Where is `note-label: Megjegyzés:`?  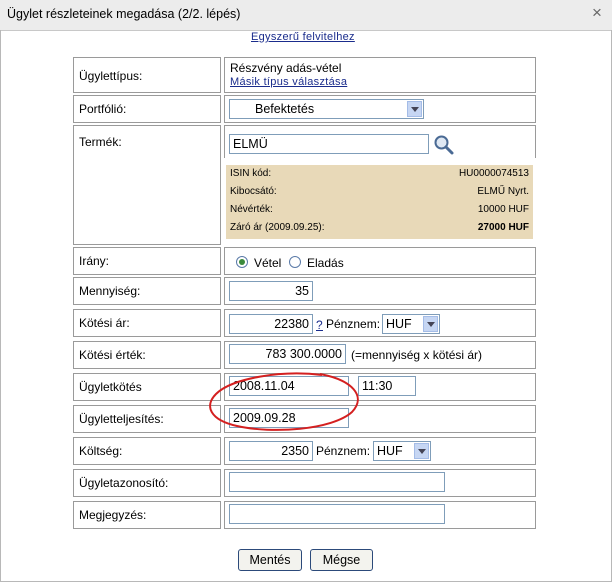
note-label: Megjegyzés: is located at coordinates (147, 515).